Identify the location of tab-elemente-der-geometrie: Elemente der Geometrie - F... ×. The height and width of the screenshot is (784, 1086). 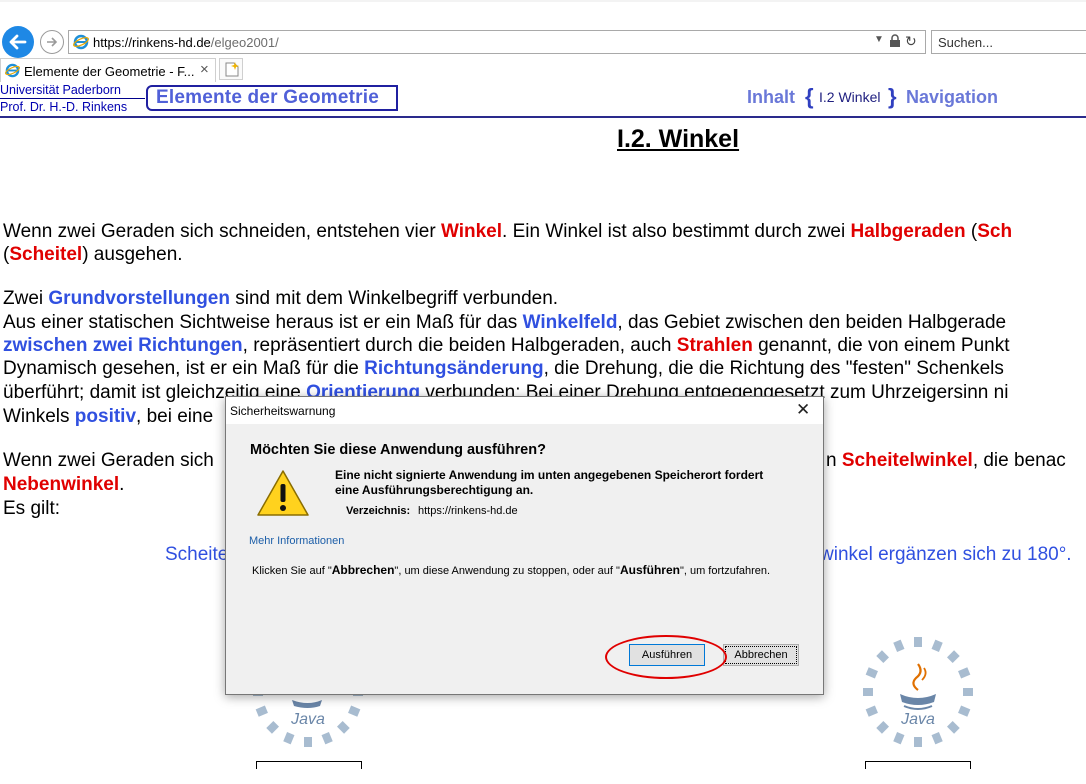
(108, 70).